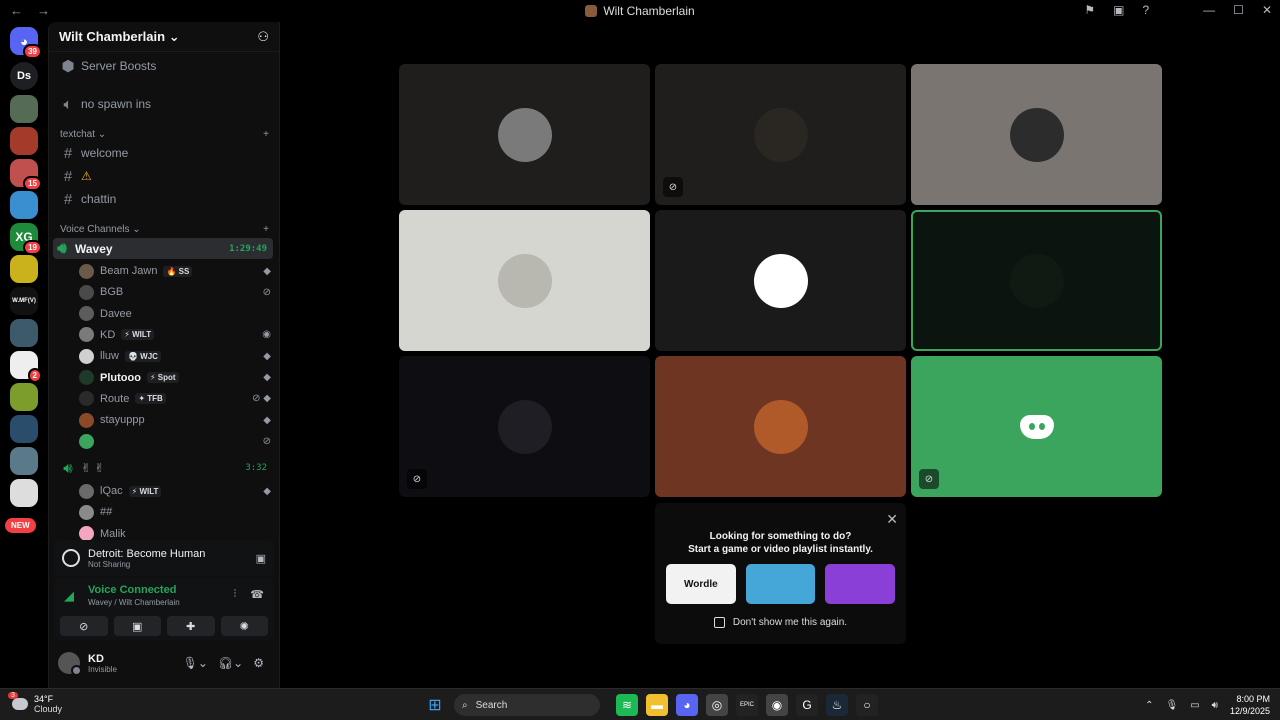 The image size is (1280, 720). I want to click on voice-user-name: Plutooo, so click(120, 377).